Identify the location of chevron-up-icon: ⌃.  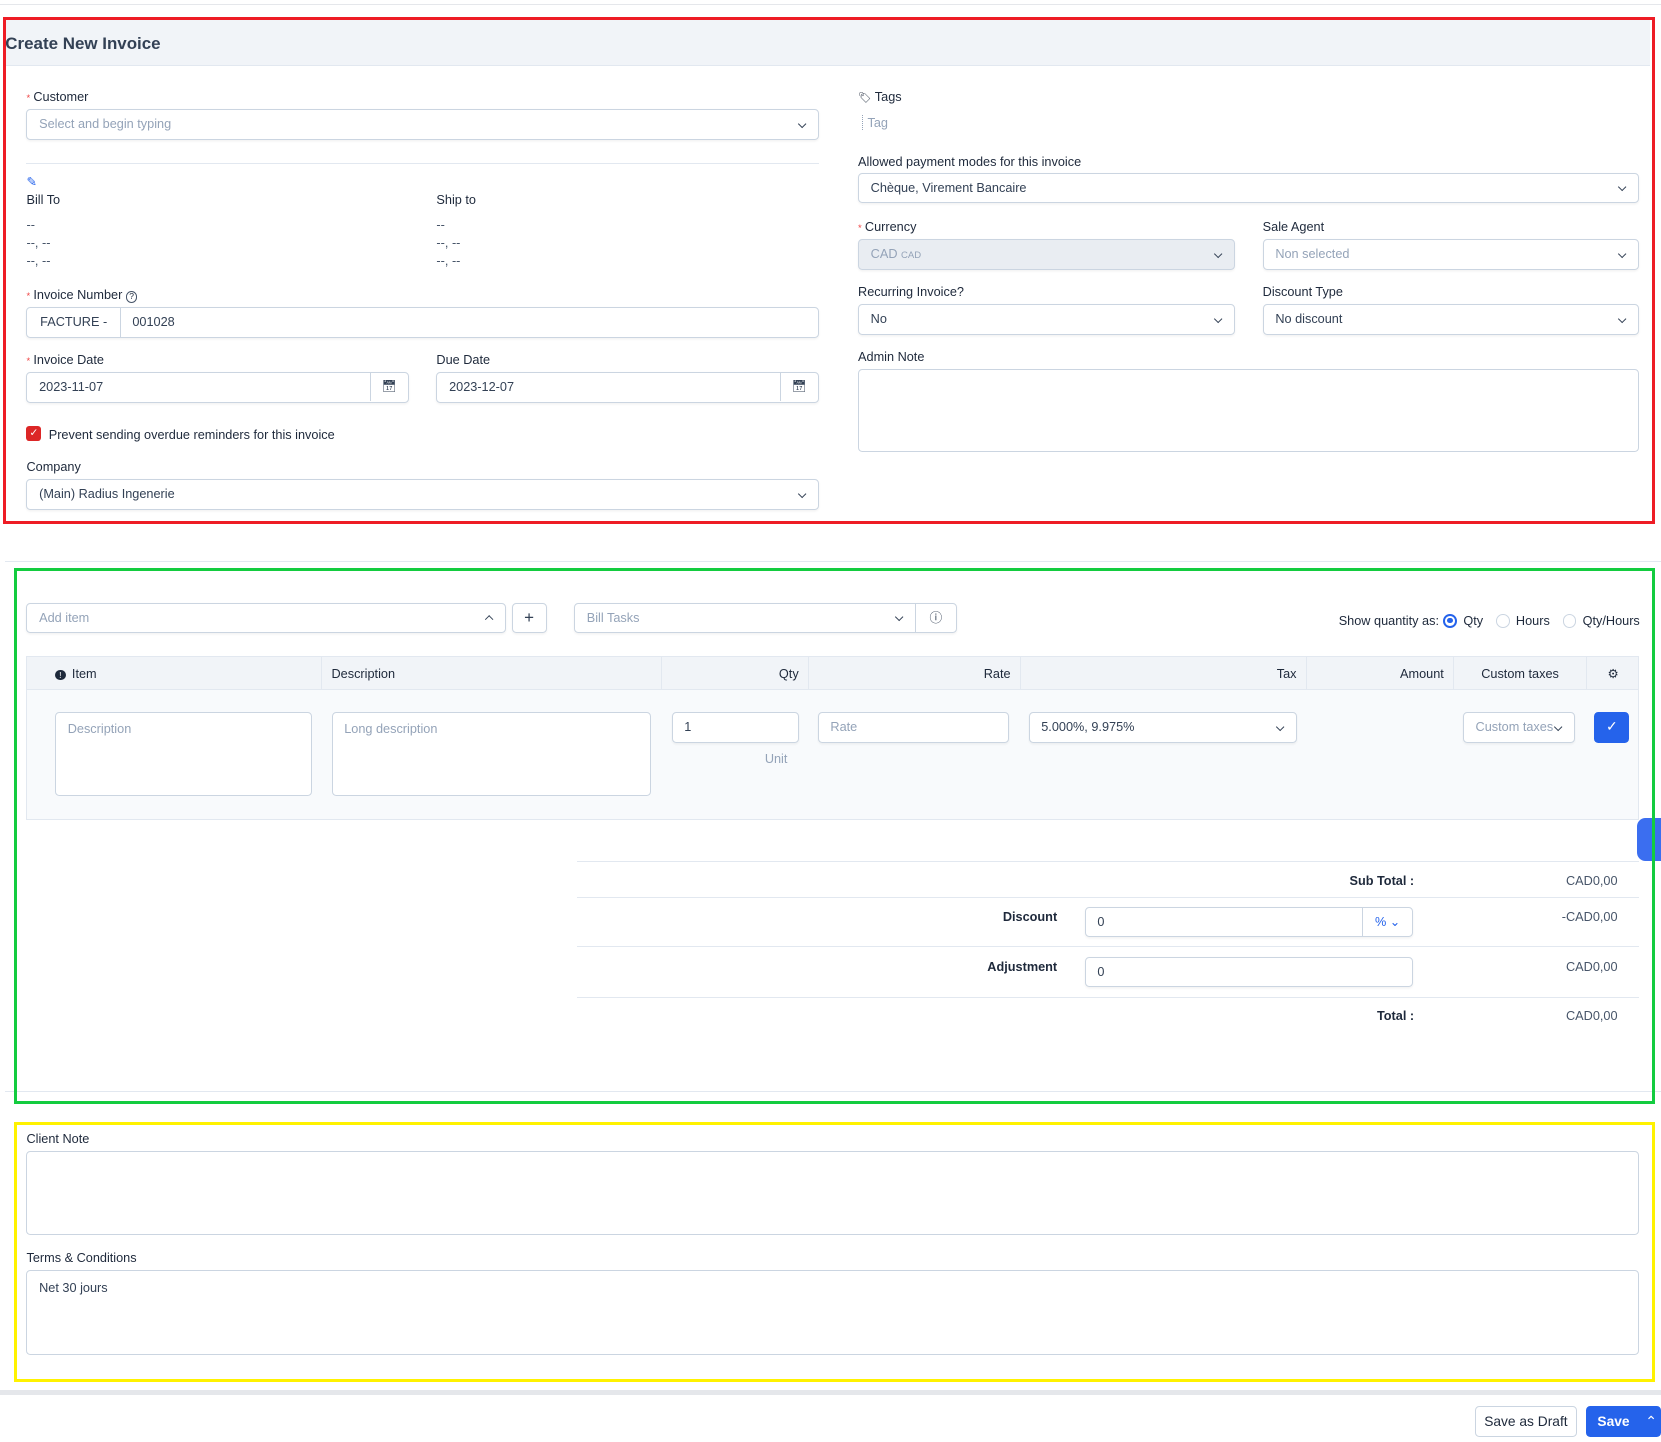
(1651, 1422).